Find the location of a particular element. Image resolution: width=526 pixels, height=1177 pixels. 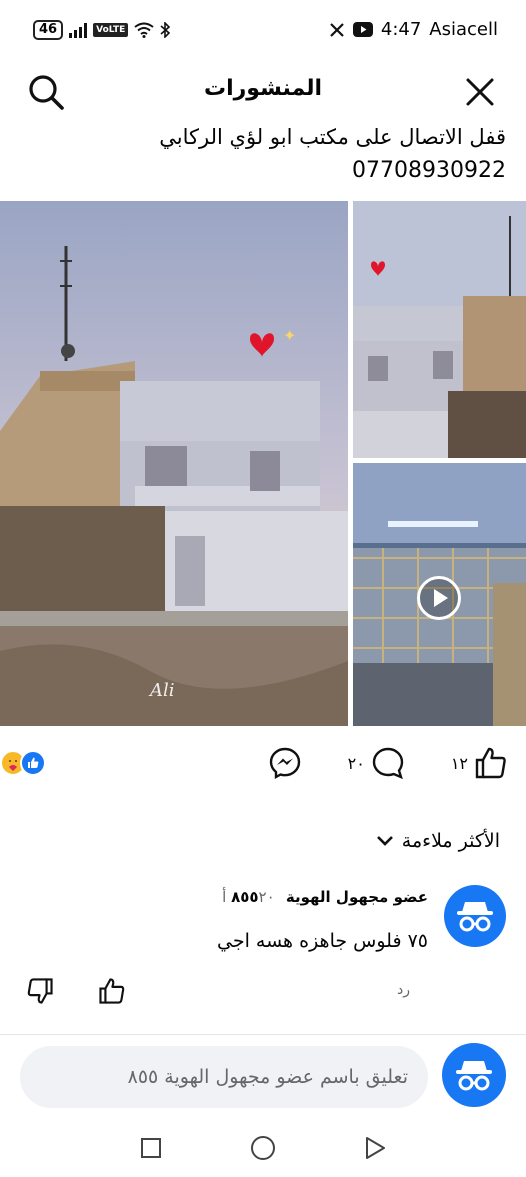

page-title: المنشورات is located at coordinates (263, 88).